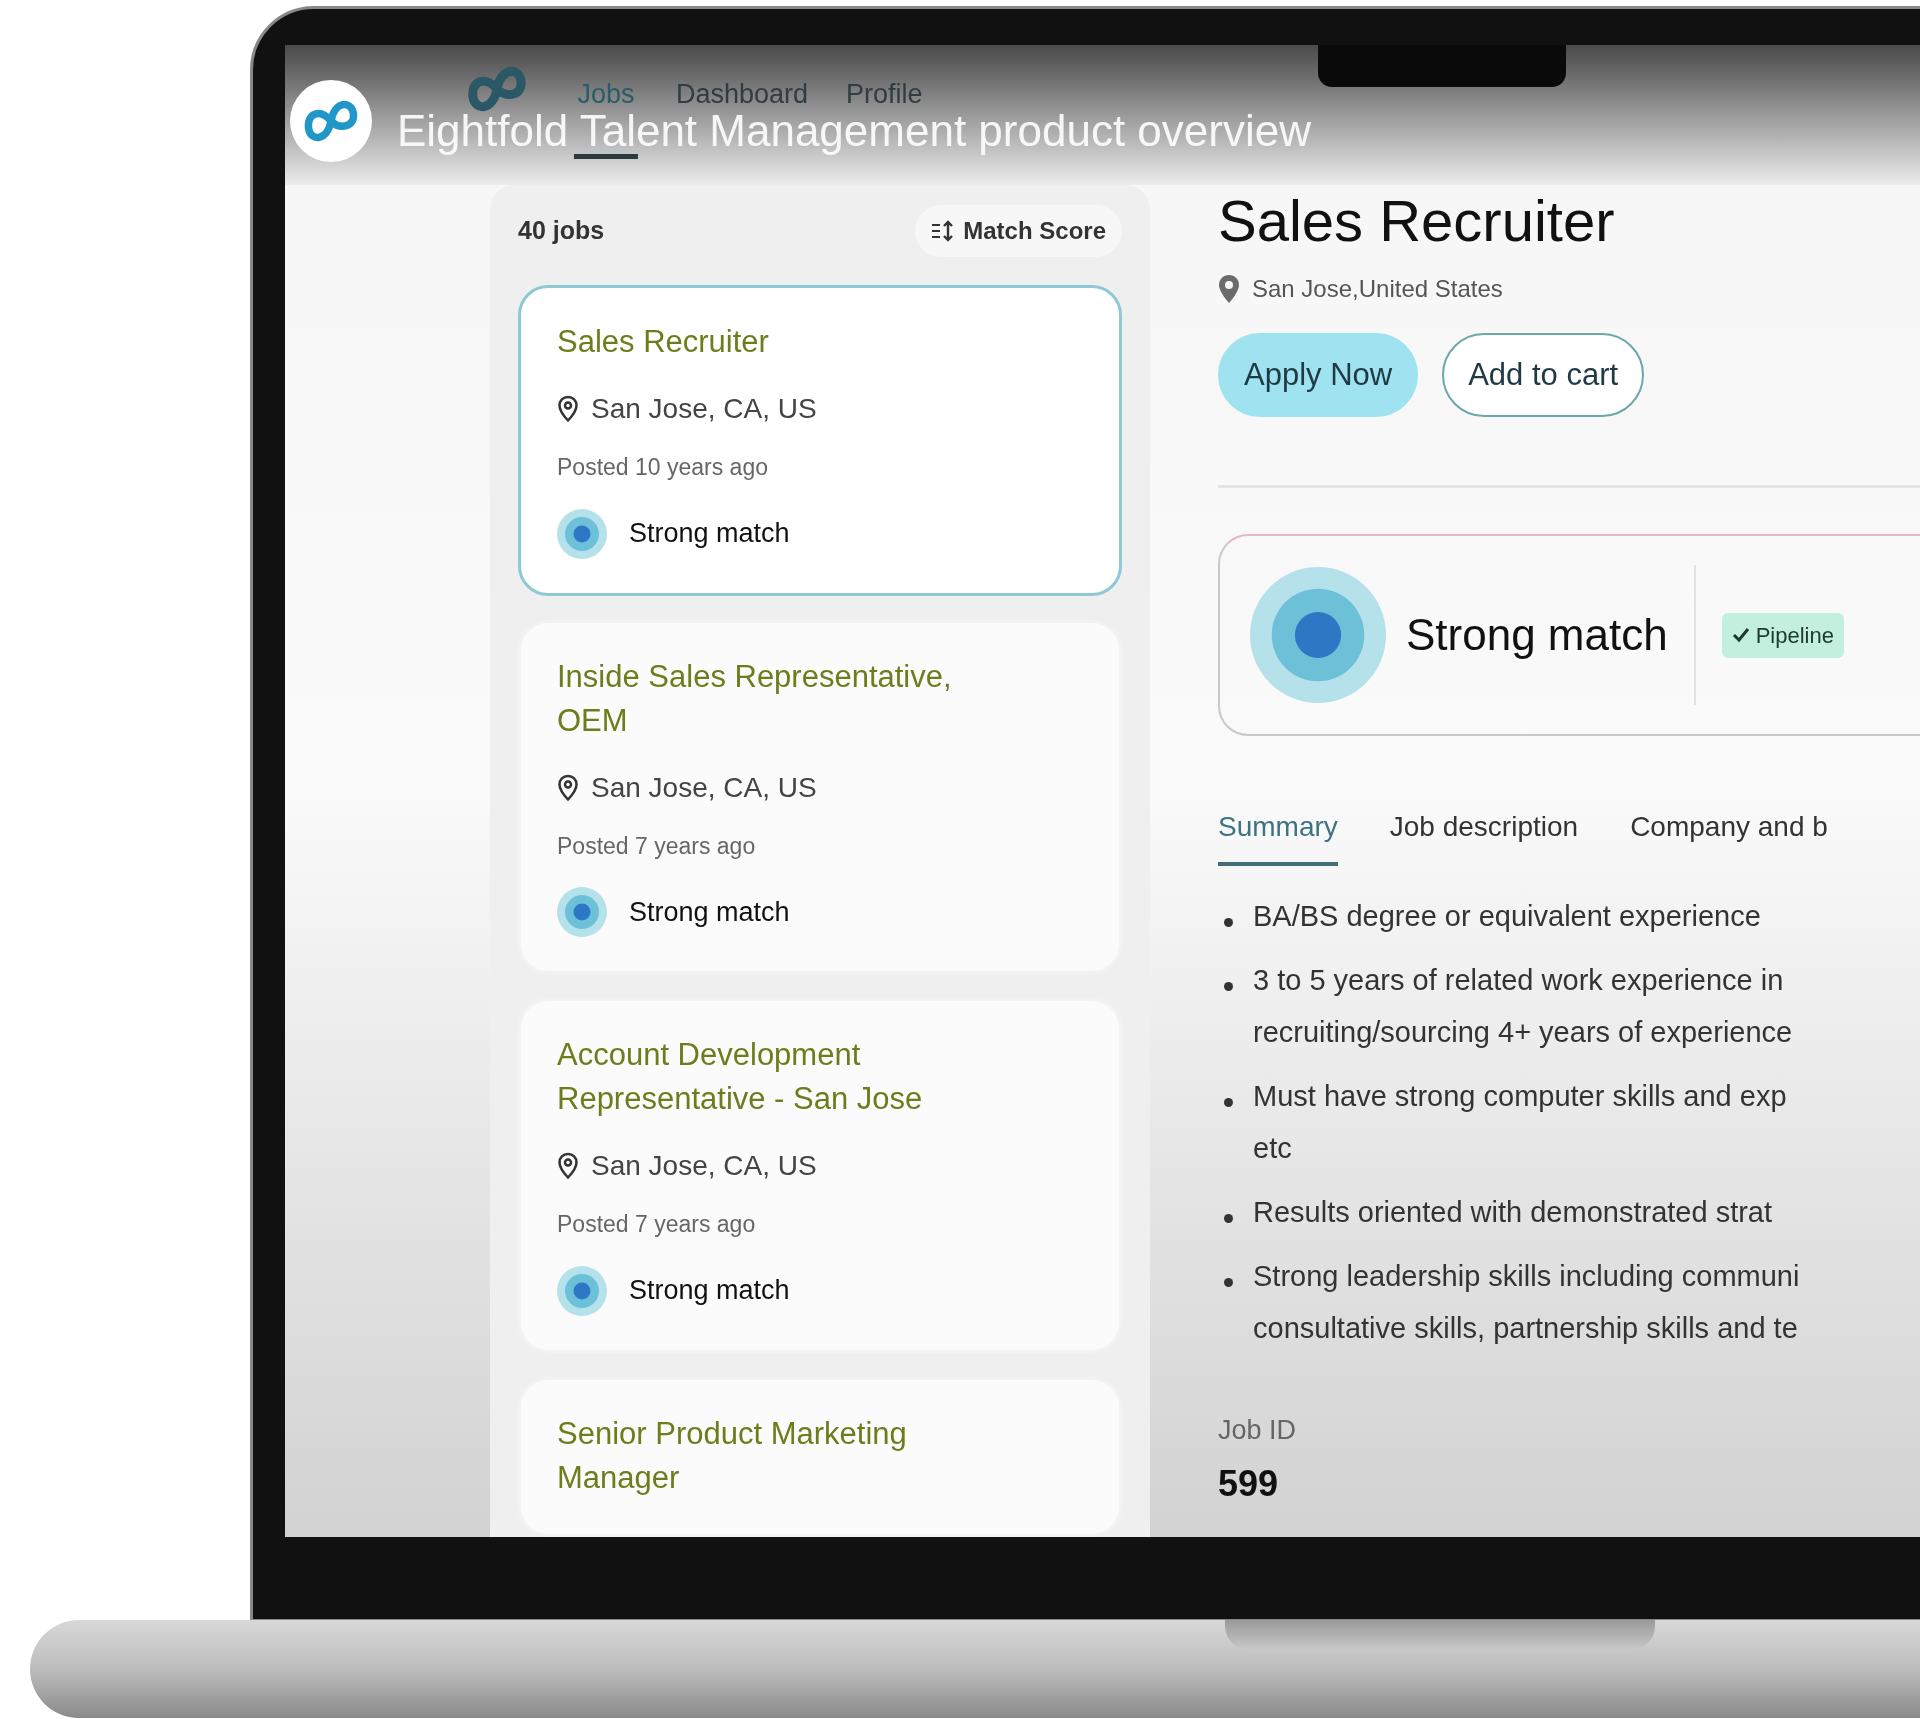 This screenshot has width=1920, height=1721. Describe the element at coordinates (1249, 1483) in the screenshot. I see `job-id: 599` at that location.